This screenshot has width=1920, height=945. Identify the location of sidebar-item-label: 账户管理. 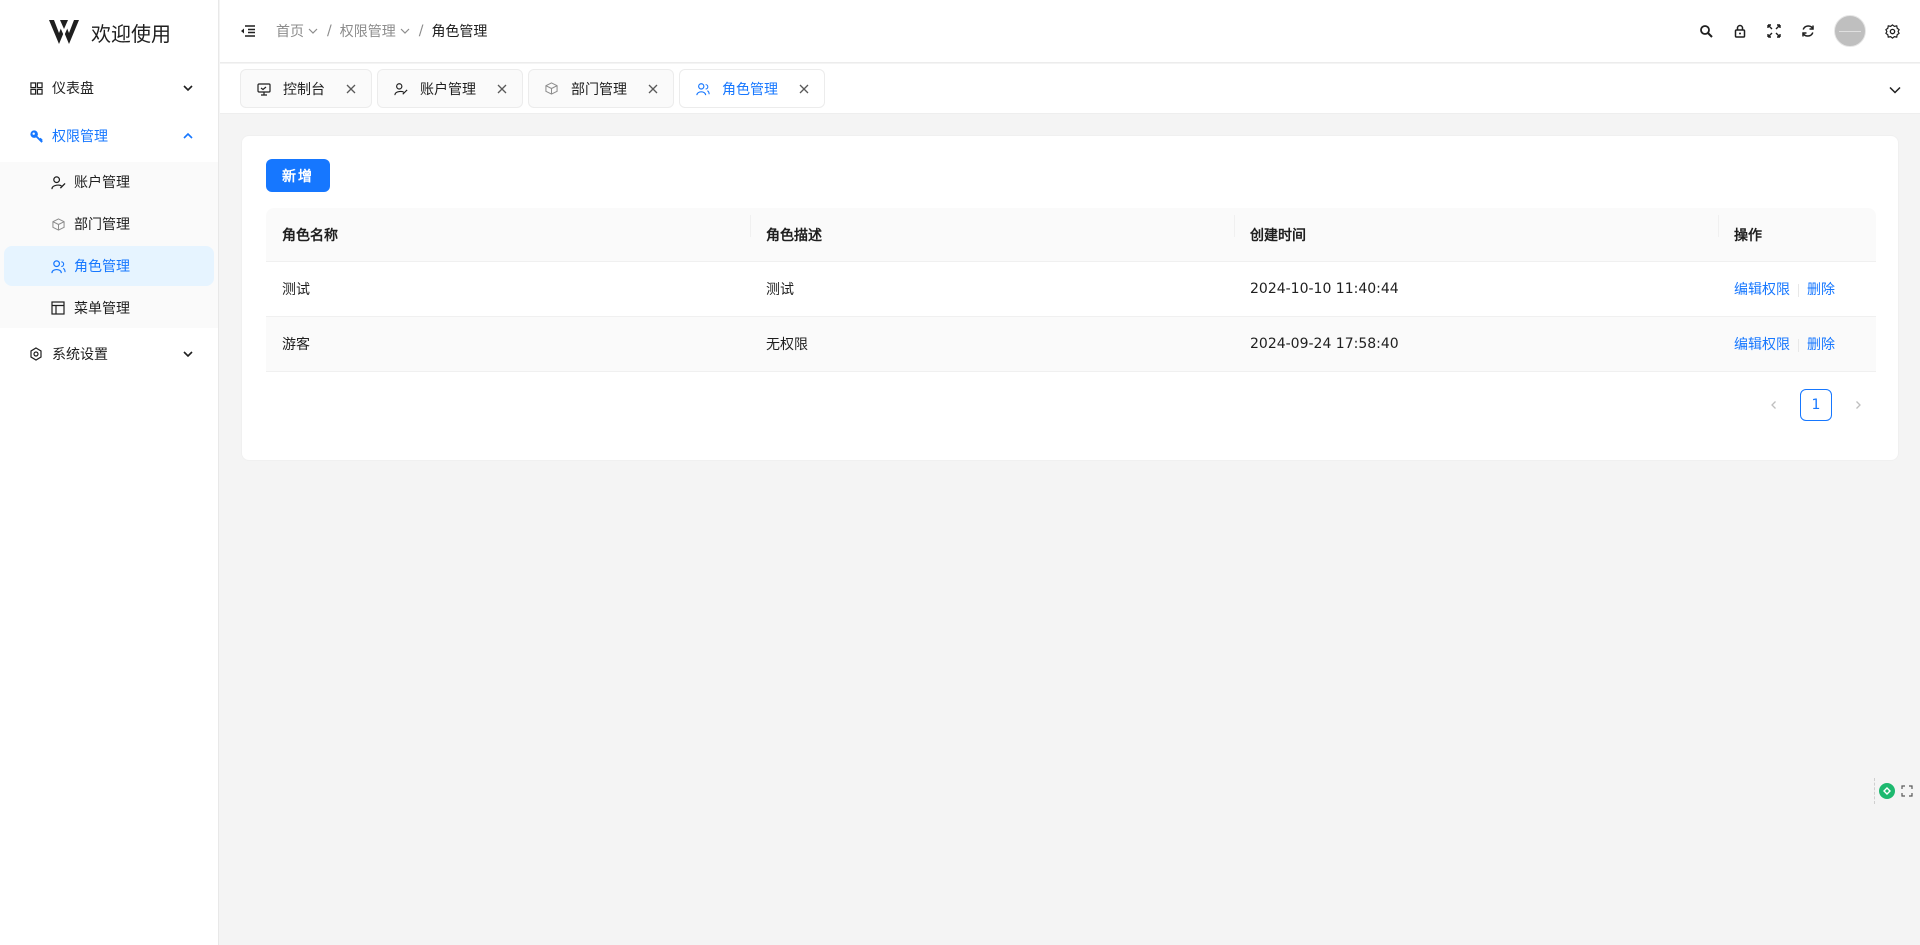
(102, 183).